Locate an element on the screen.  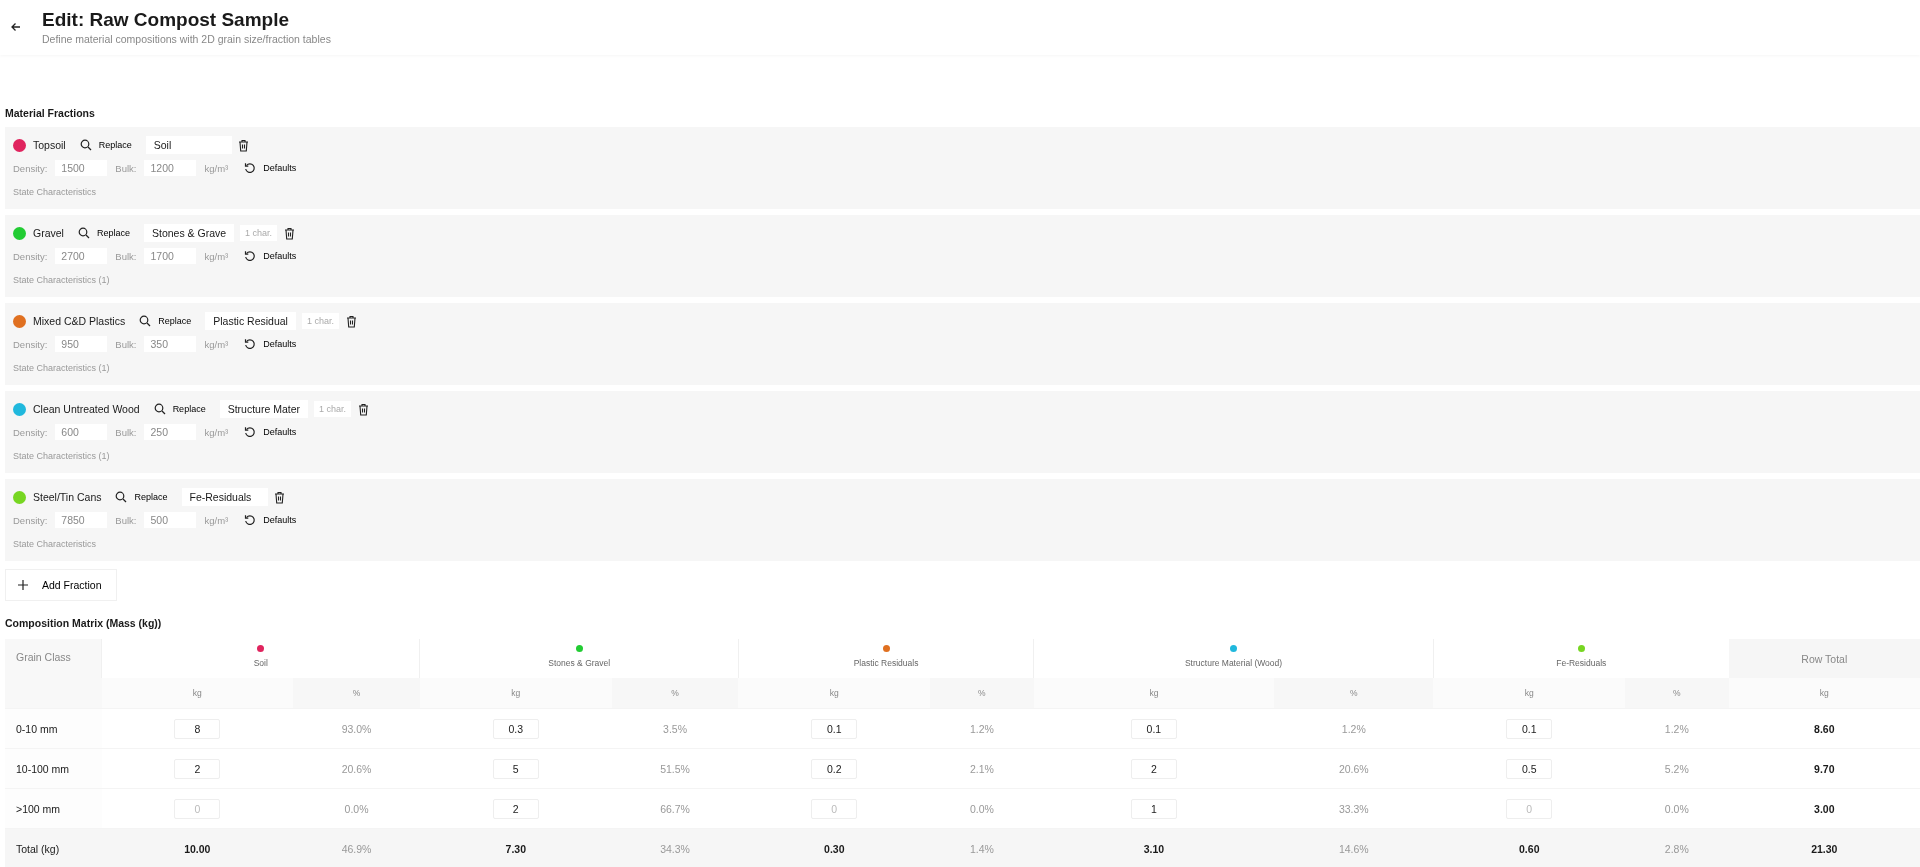
density-field: 600 is located at coordinates (81, 432).